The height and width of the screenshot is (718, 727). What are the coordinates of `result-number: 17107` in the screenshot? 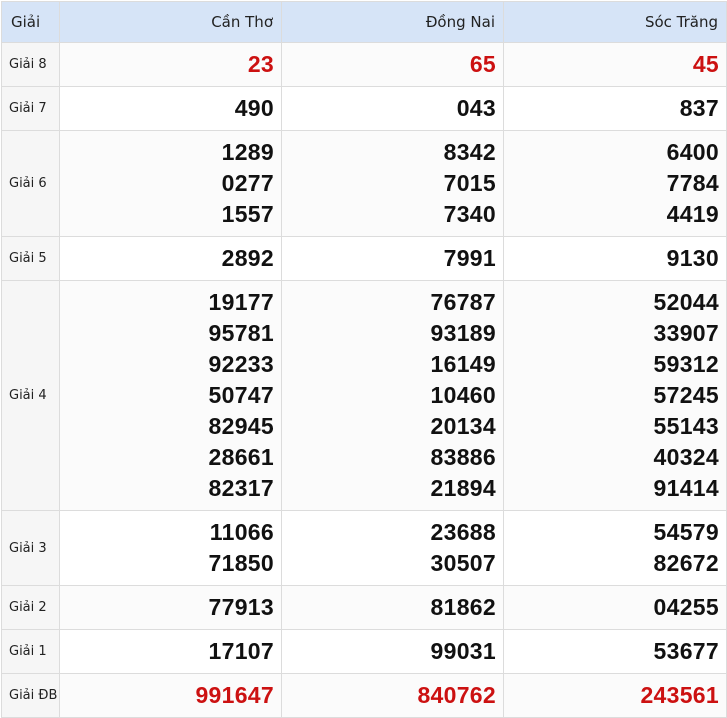 It's located at (241, 651).